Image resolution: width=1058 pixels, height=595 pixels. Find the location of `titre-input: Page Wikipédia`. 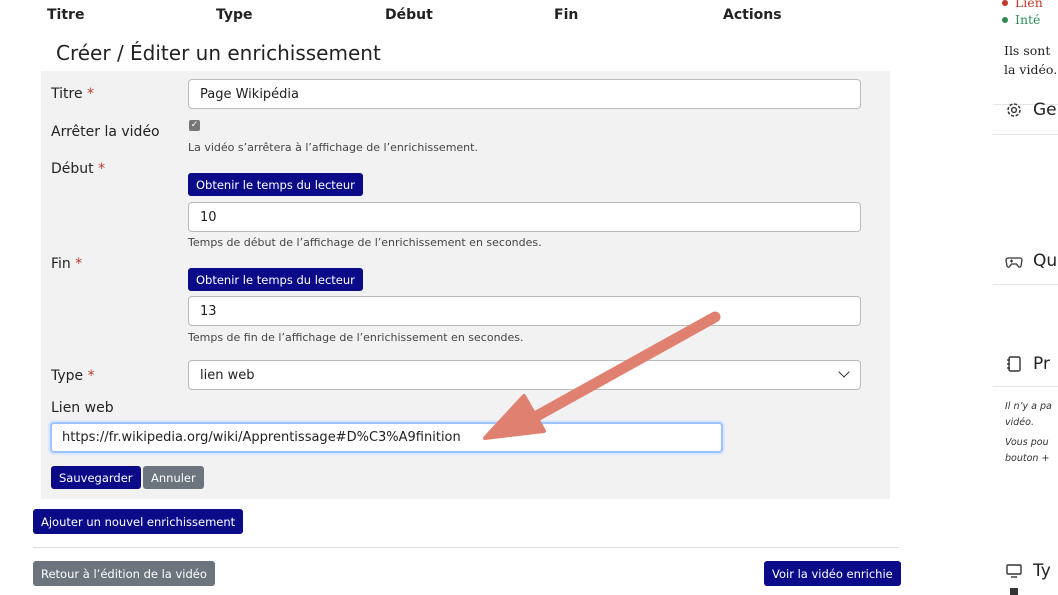

titre-input: Page Wikipédia is located at coordinates (524, 94).